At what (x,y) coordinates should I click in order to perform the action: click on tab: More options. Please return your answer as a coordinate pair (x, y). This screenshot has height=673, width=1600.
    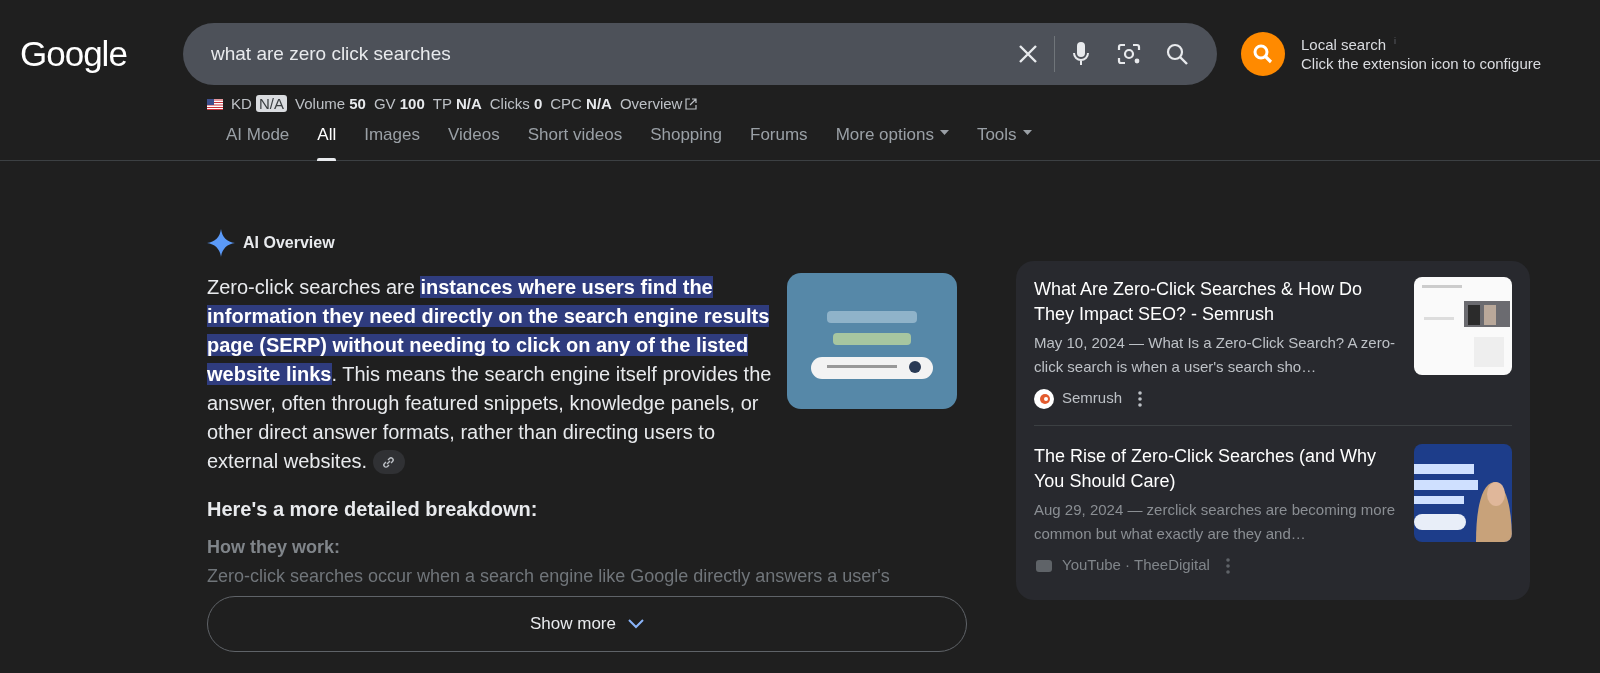
    Looking at the image, I should click on (892, 138).